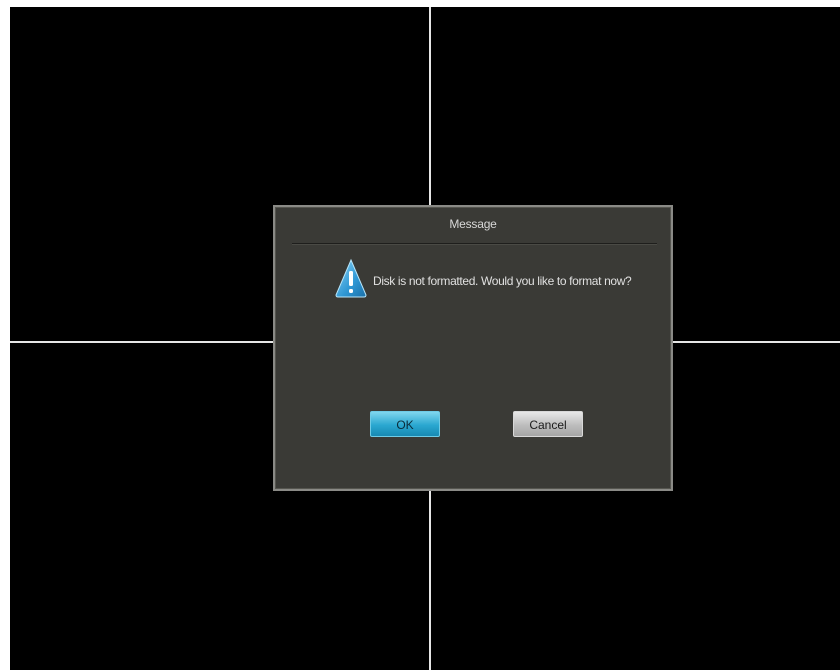 This screenshot has height=670, width=840. Describe the element at coordinates (474, 244) in the screenshot. I see `title-separator` at that location.